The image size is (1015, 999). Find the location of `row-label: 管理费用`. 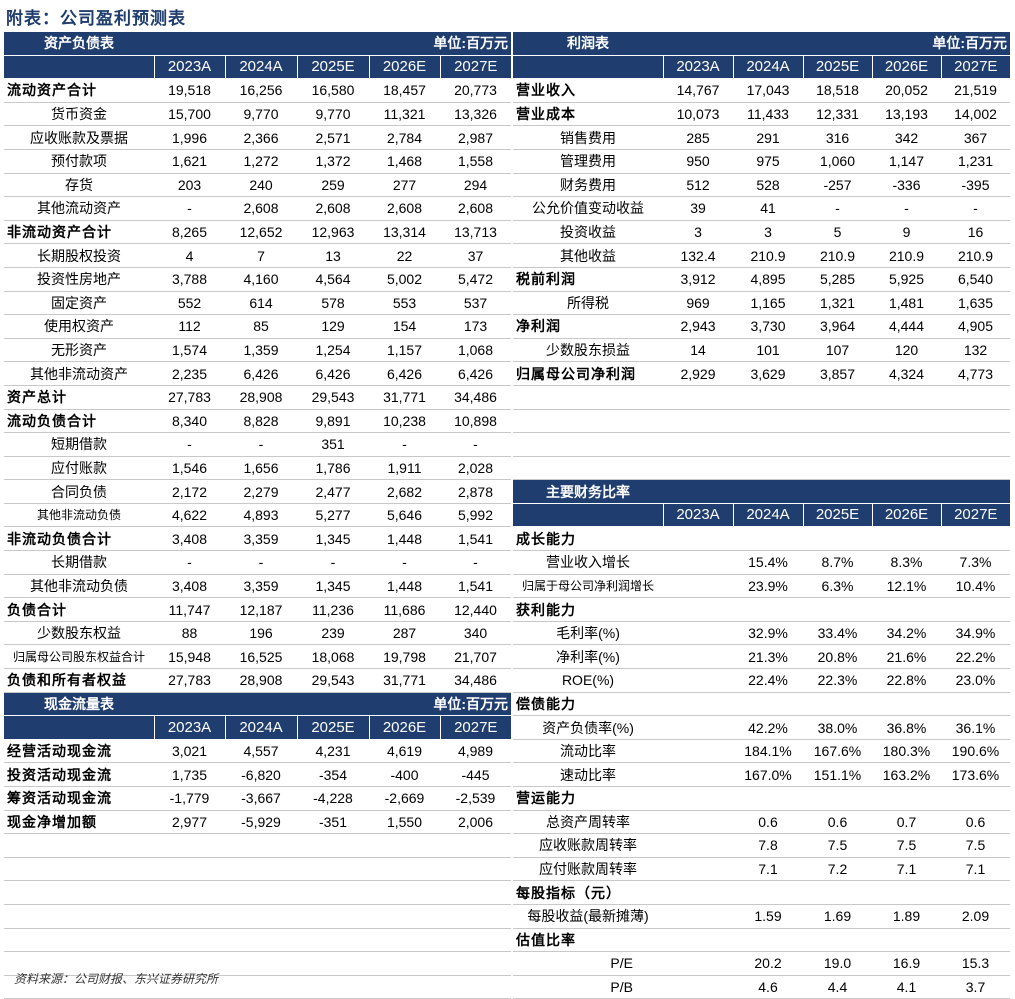

row-label: 管理费用 is located at coordinates (588, 161).